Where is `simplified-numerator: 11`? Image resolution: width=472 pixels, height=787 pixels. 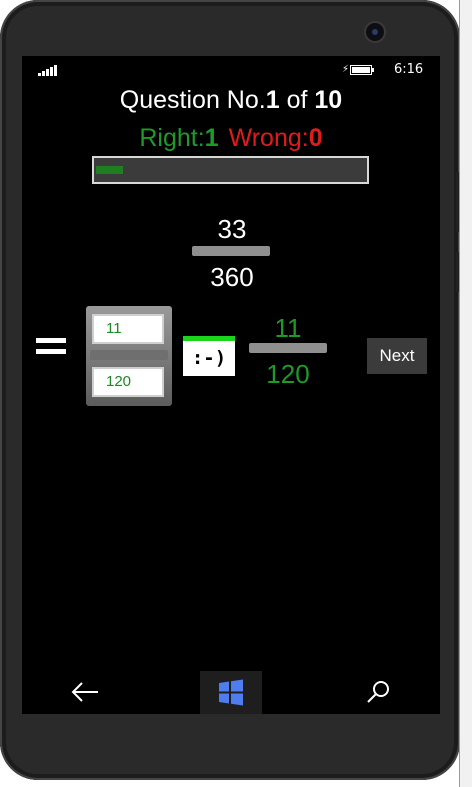 simplified-numerator: 11 is located at coordinates (288, 328).